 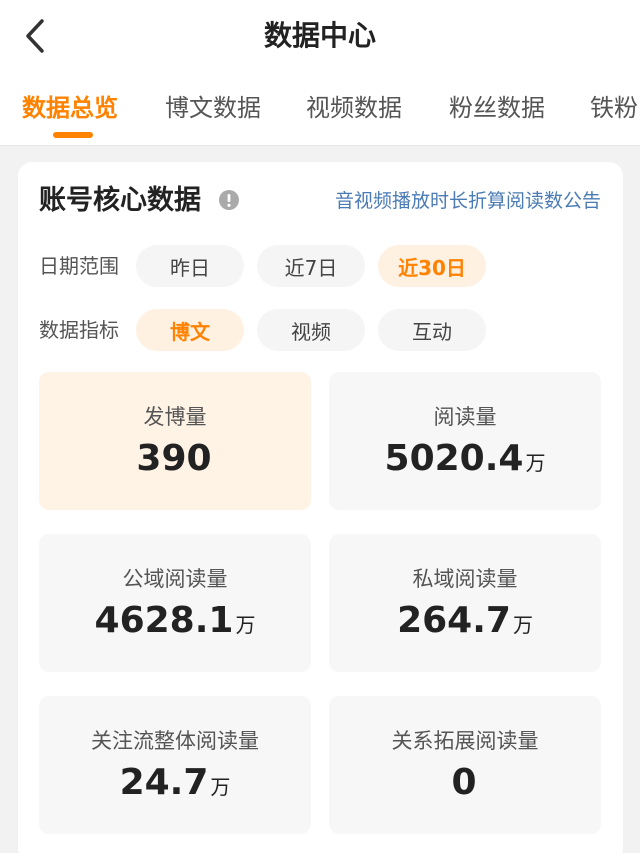 I want to click on date-option-7-days: 近7日, so click(x=311, y=266).